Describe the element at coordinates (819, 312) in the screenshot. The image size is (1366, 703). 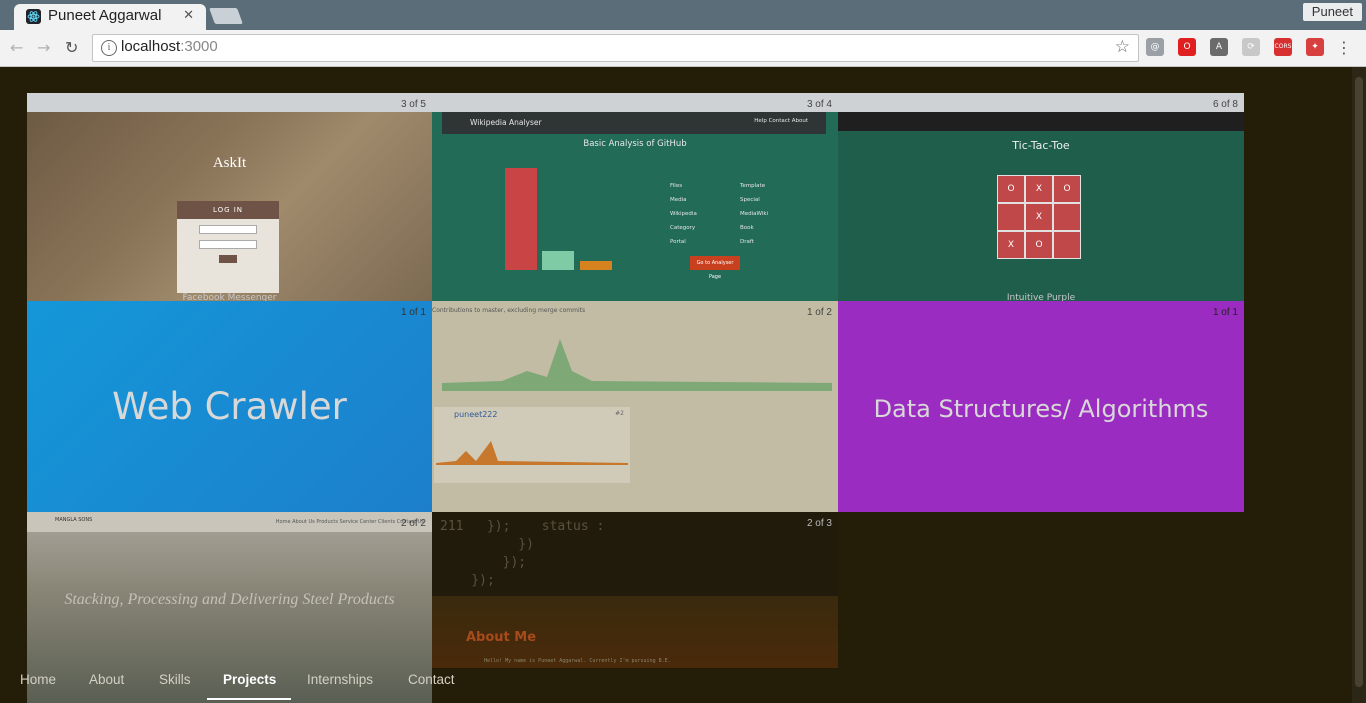
I see `slide-counter: 1 of 2` at that location.